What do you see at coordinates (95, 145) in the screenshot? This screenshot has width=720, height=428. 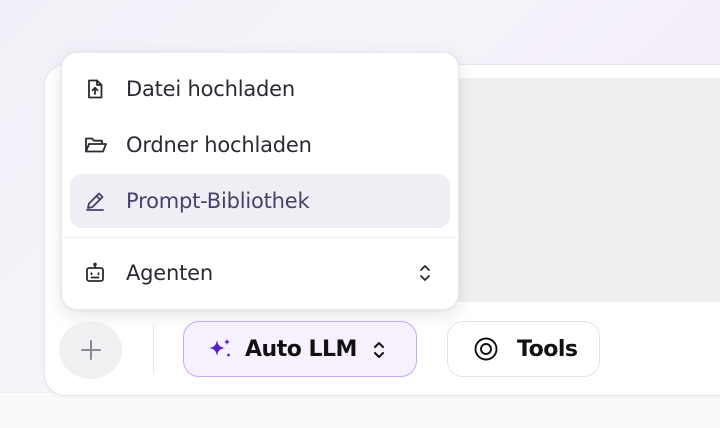 I see `folder-open-icon` at bounding box center [95, 145].